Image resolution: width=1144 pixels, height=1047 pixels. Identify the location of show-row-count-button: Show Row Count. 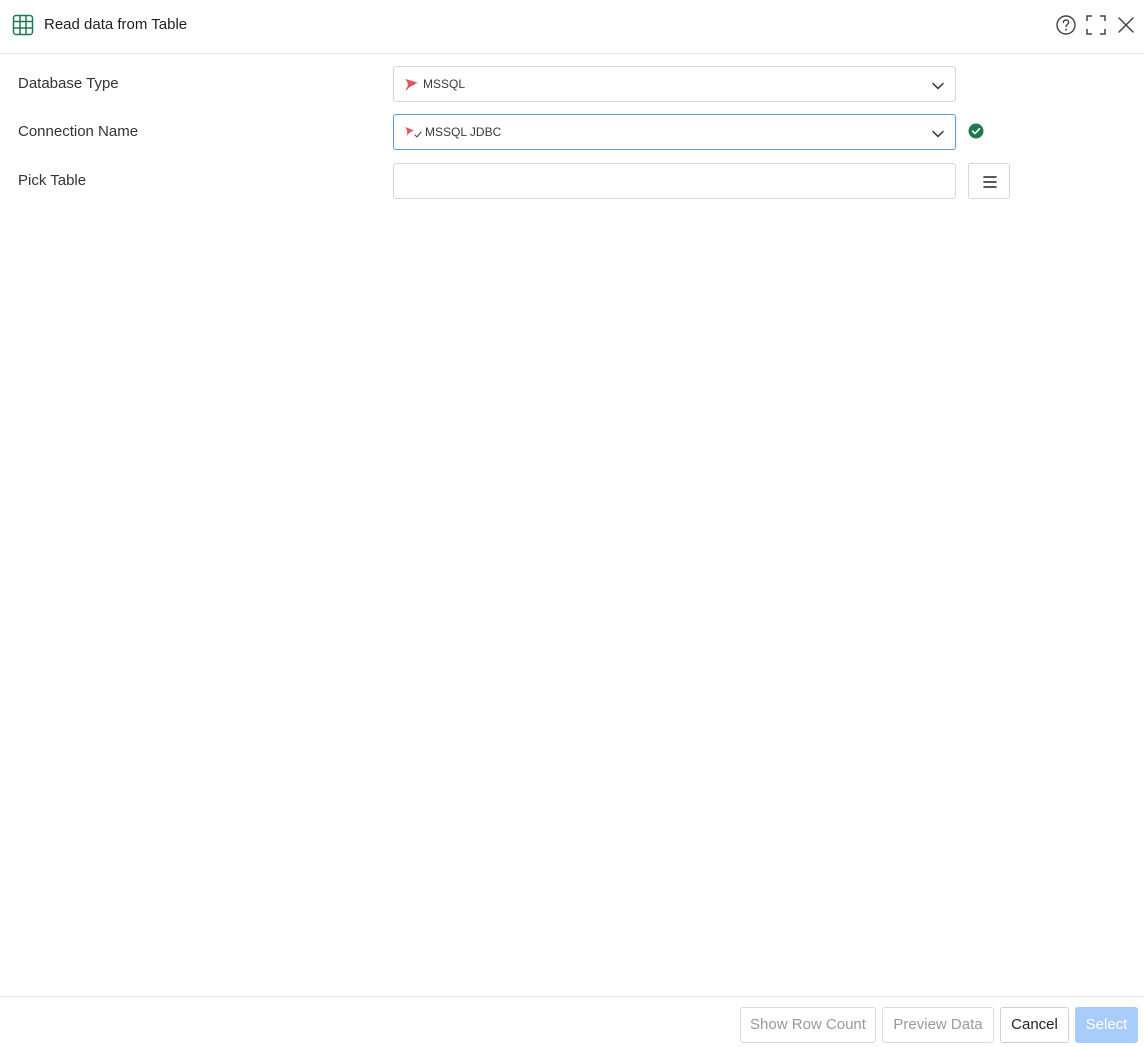
(808, 1025).